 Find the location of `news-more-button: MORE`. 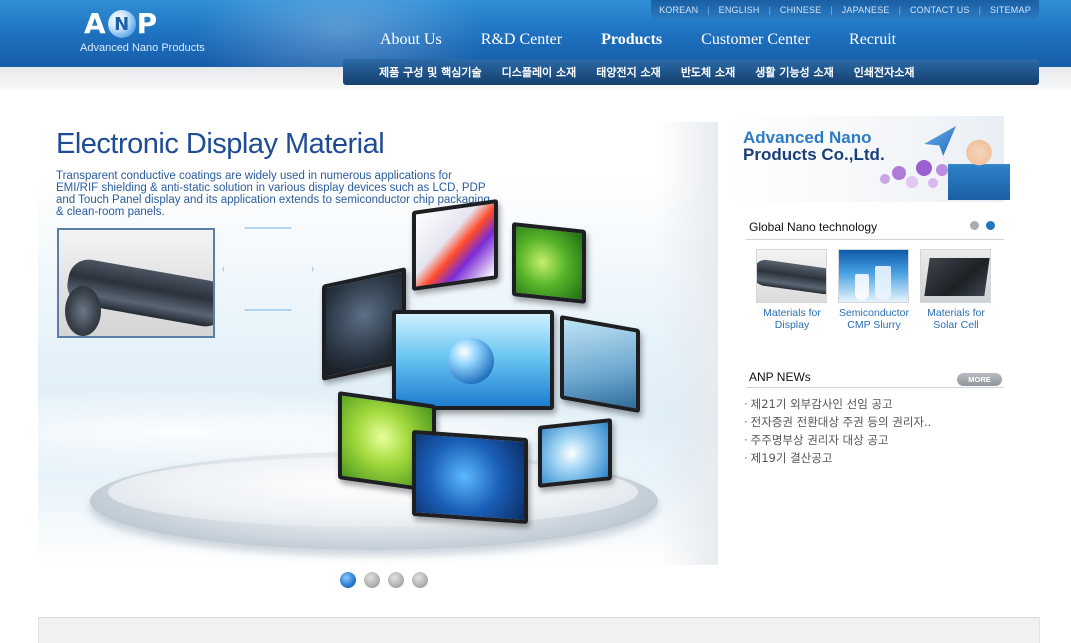

news-more-button: MORE is located at coordinates (979, 379).